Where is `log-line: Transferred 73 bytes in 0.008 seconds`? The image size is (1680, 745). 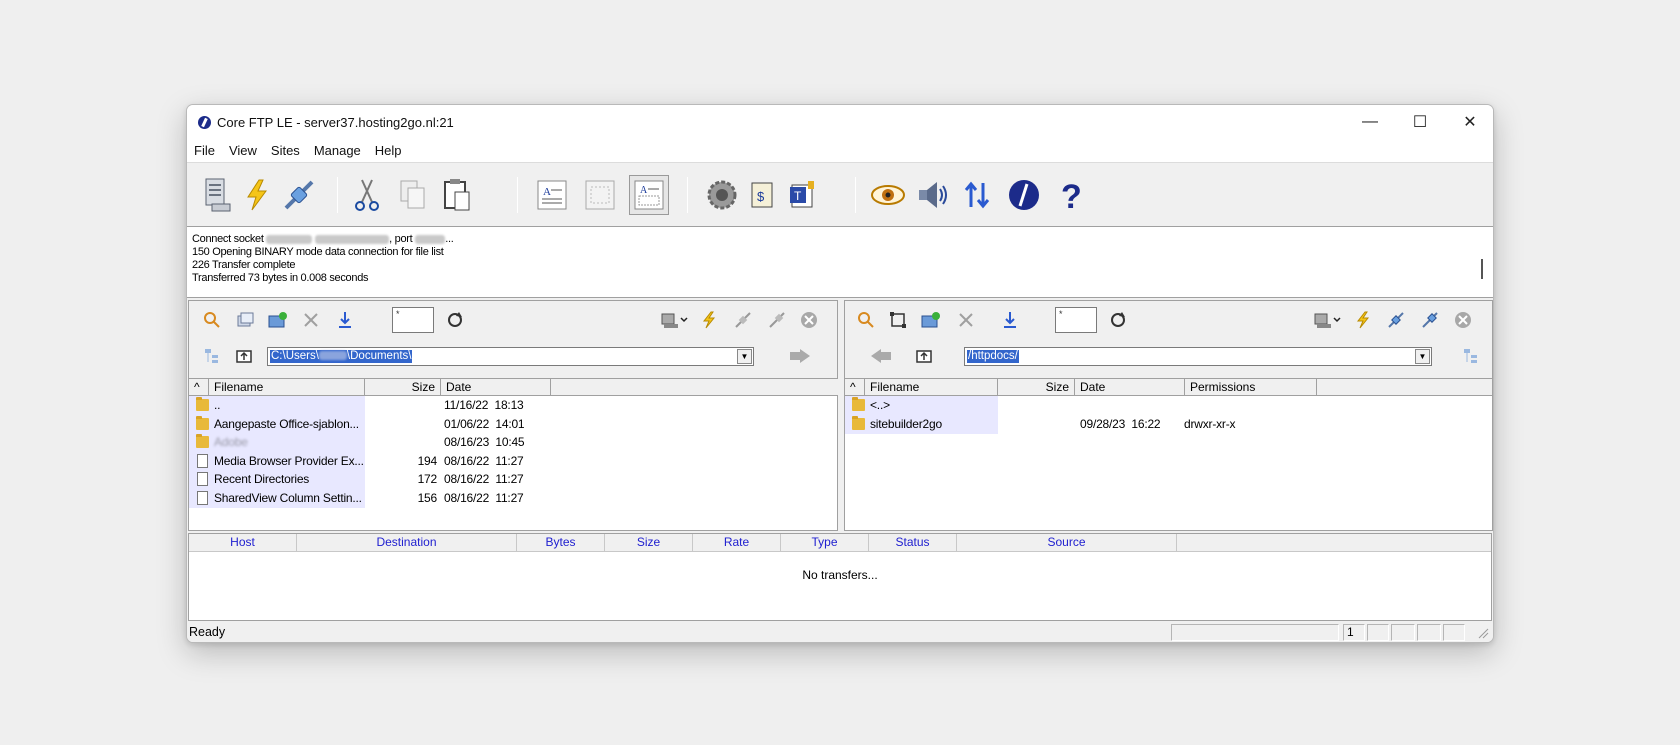
log-line: Transferred 73 bytes in 0.008 seconds is located at coordinates (280, 278).